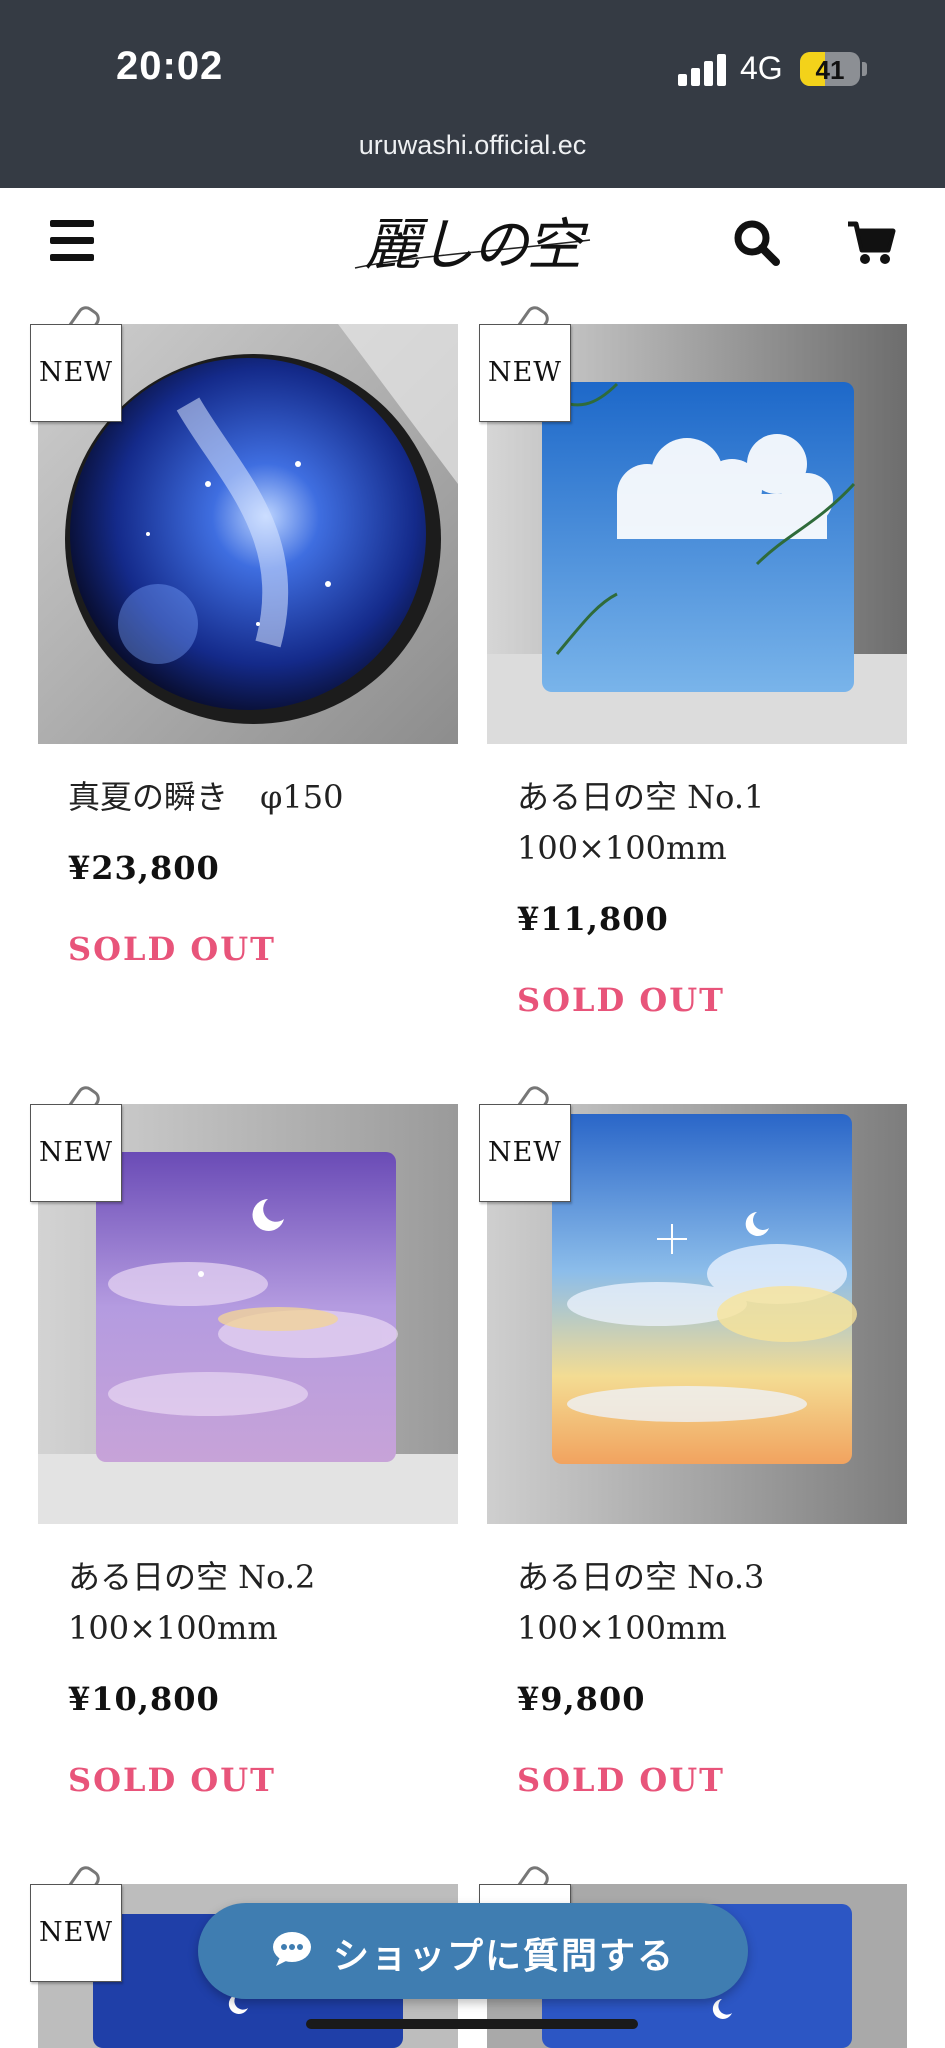 The height and width of the screenshot is (2048, 945). Describe the element at coordinates (472, 145) in the screenshot. I see `address-bar-url: uruwashi.official.ec` at that location.